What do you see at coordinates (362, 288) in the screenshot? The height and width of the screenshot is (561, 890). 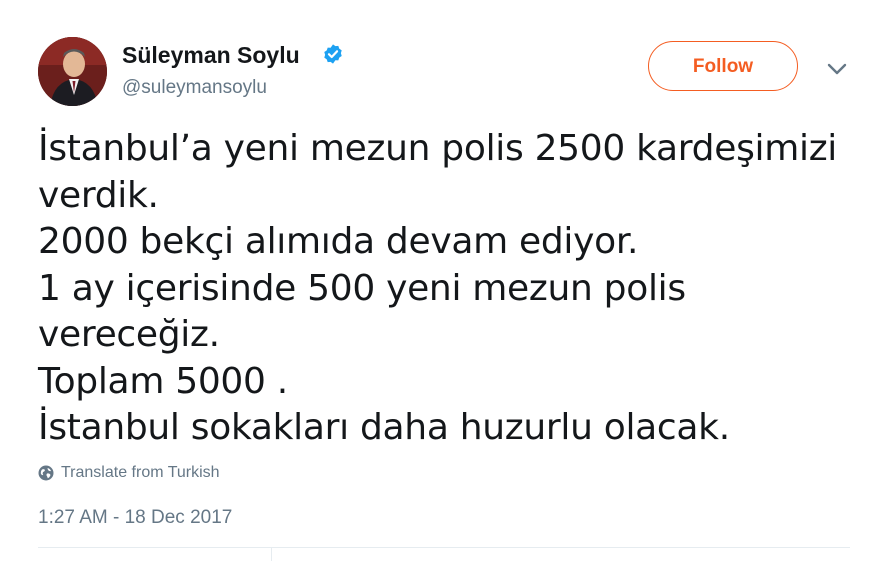 I see `tweet-line: 1 ay içerisinde 500 yeni mezun polis` at bounding box center [362, 288].